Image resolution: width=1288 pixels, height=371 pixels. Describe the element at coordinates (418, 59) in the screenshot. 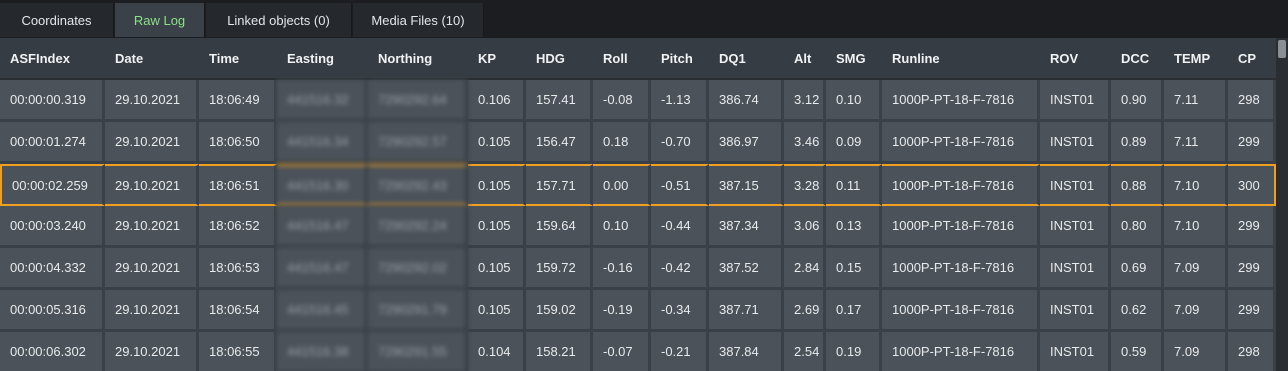

I see `column-header-northing: Northing` at that location.